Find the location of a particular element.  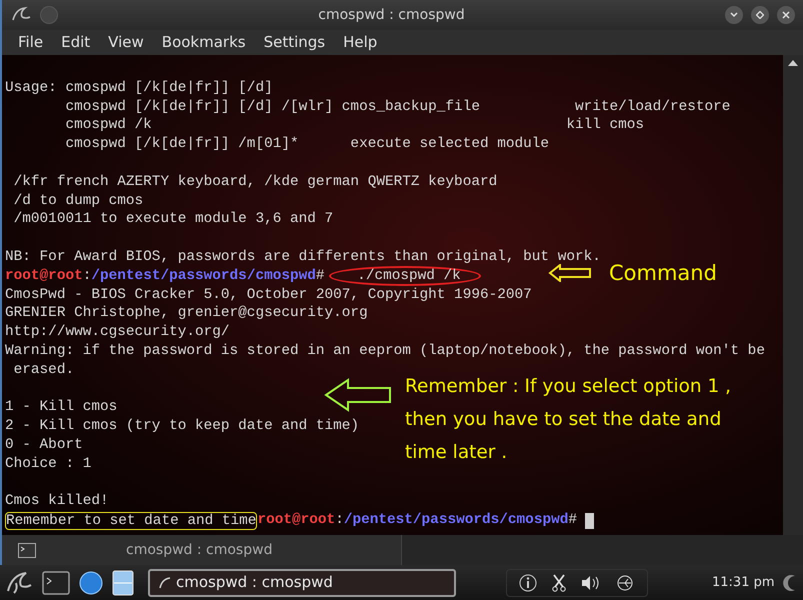

annotation-text: Command is located at coordinates (663, 273).